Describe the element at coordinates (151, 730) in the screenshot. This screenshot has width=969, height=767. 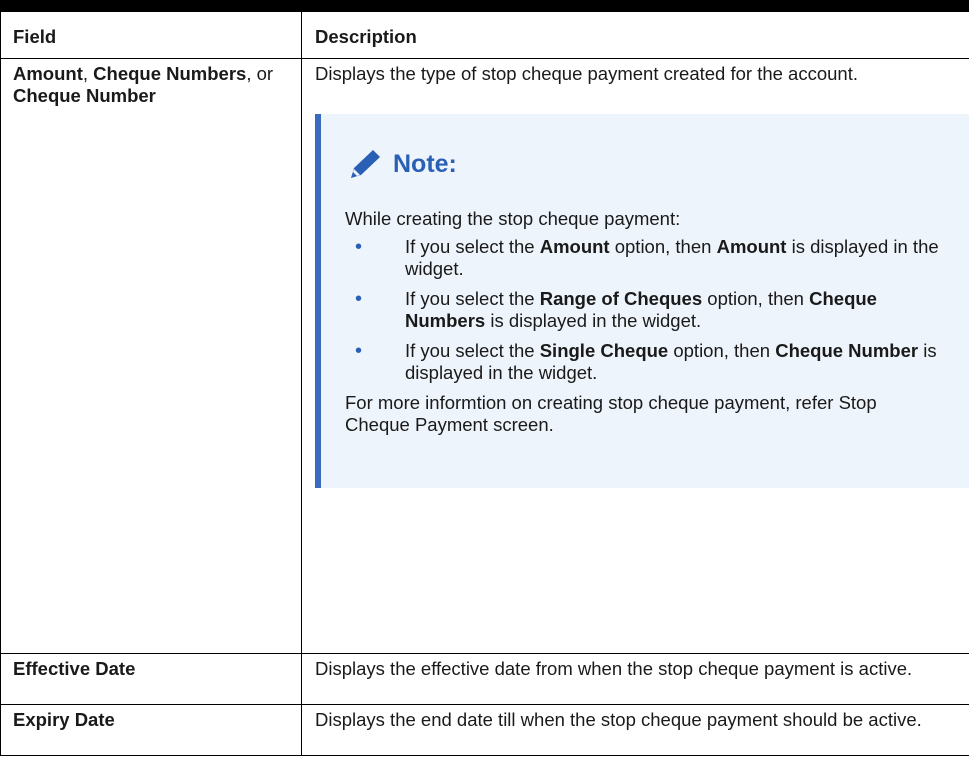
I see `field-cell-expiry-date: Expiry Date` at that location.